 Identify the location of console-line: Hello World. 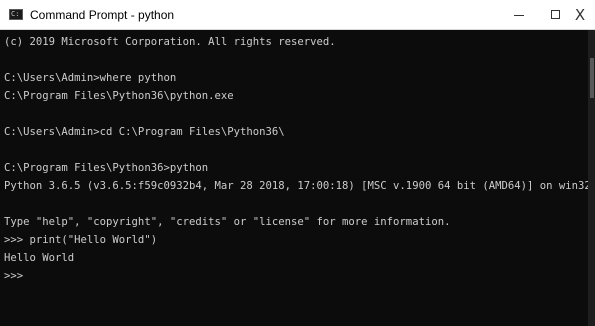
(39, 258).